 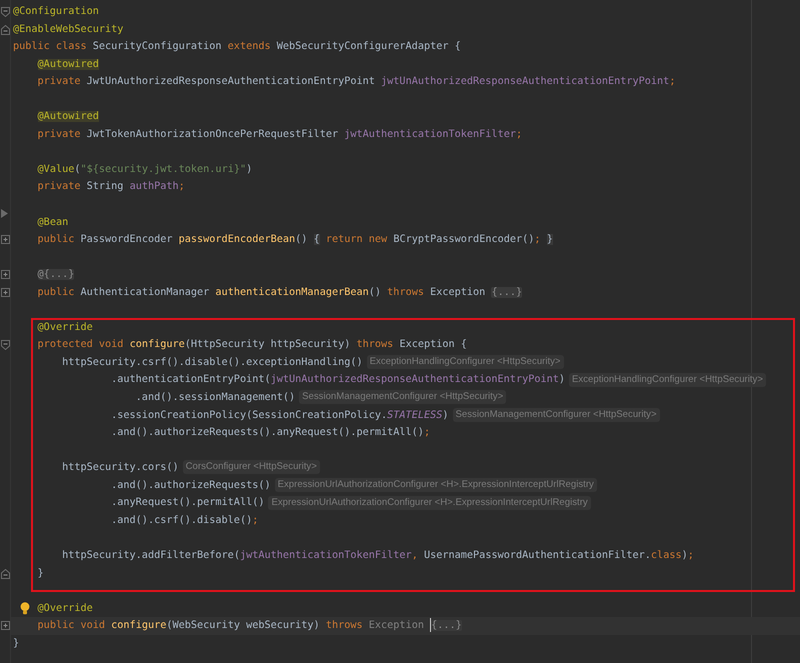 I want to click on code-text: public void configure(WebSecurity webSecurity) throws Exception, so click(x=231, y=626).